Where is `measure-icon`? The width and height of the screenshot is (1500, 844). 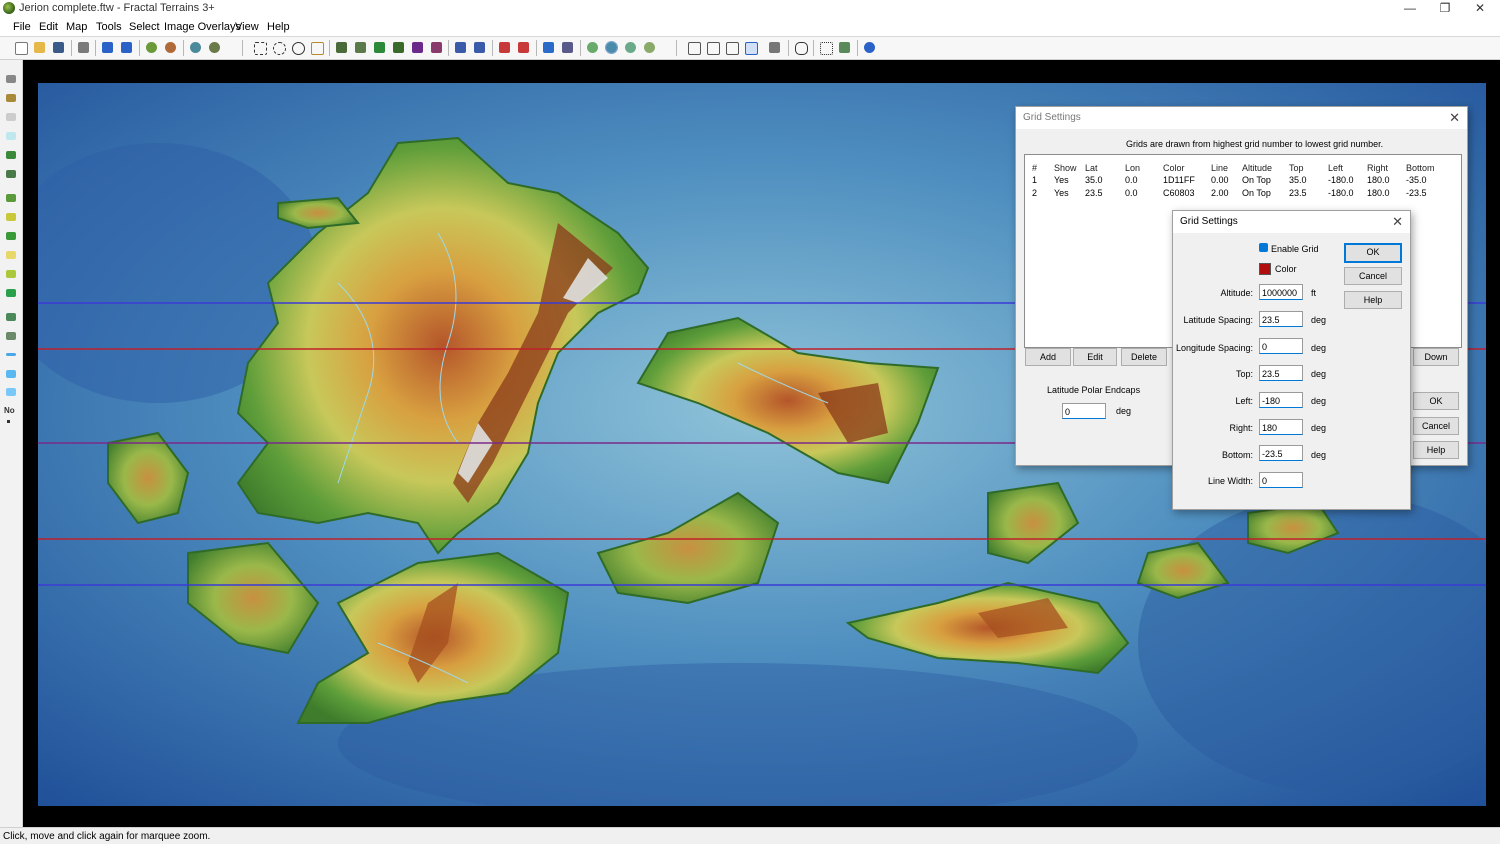 measure-icon is located at coordinates (774, 47).